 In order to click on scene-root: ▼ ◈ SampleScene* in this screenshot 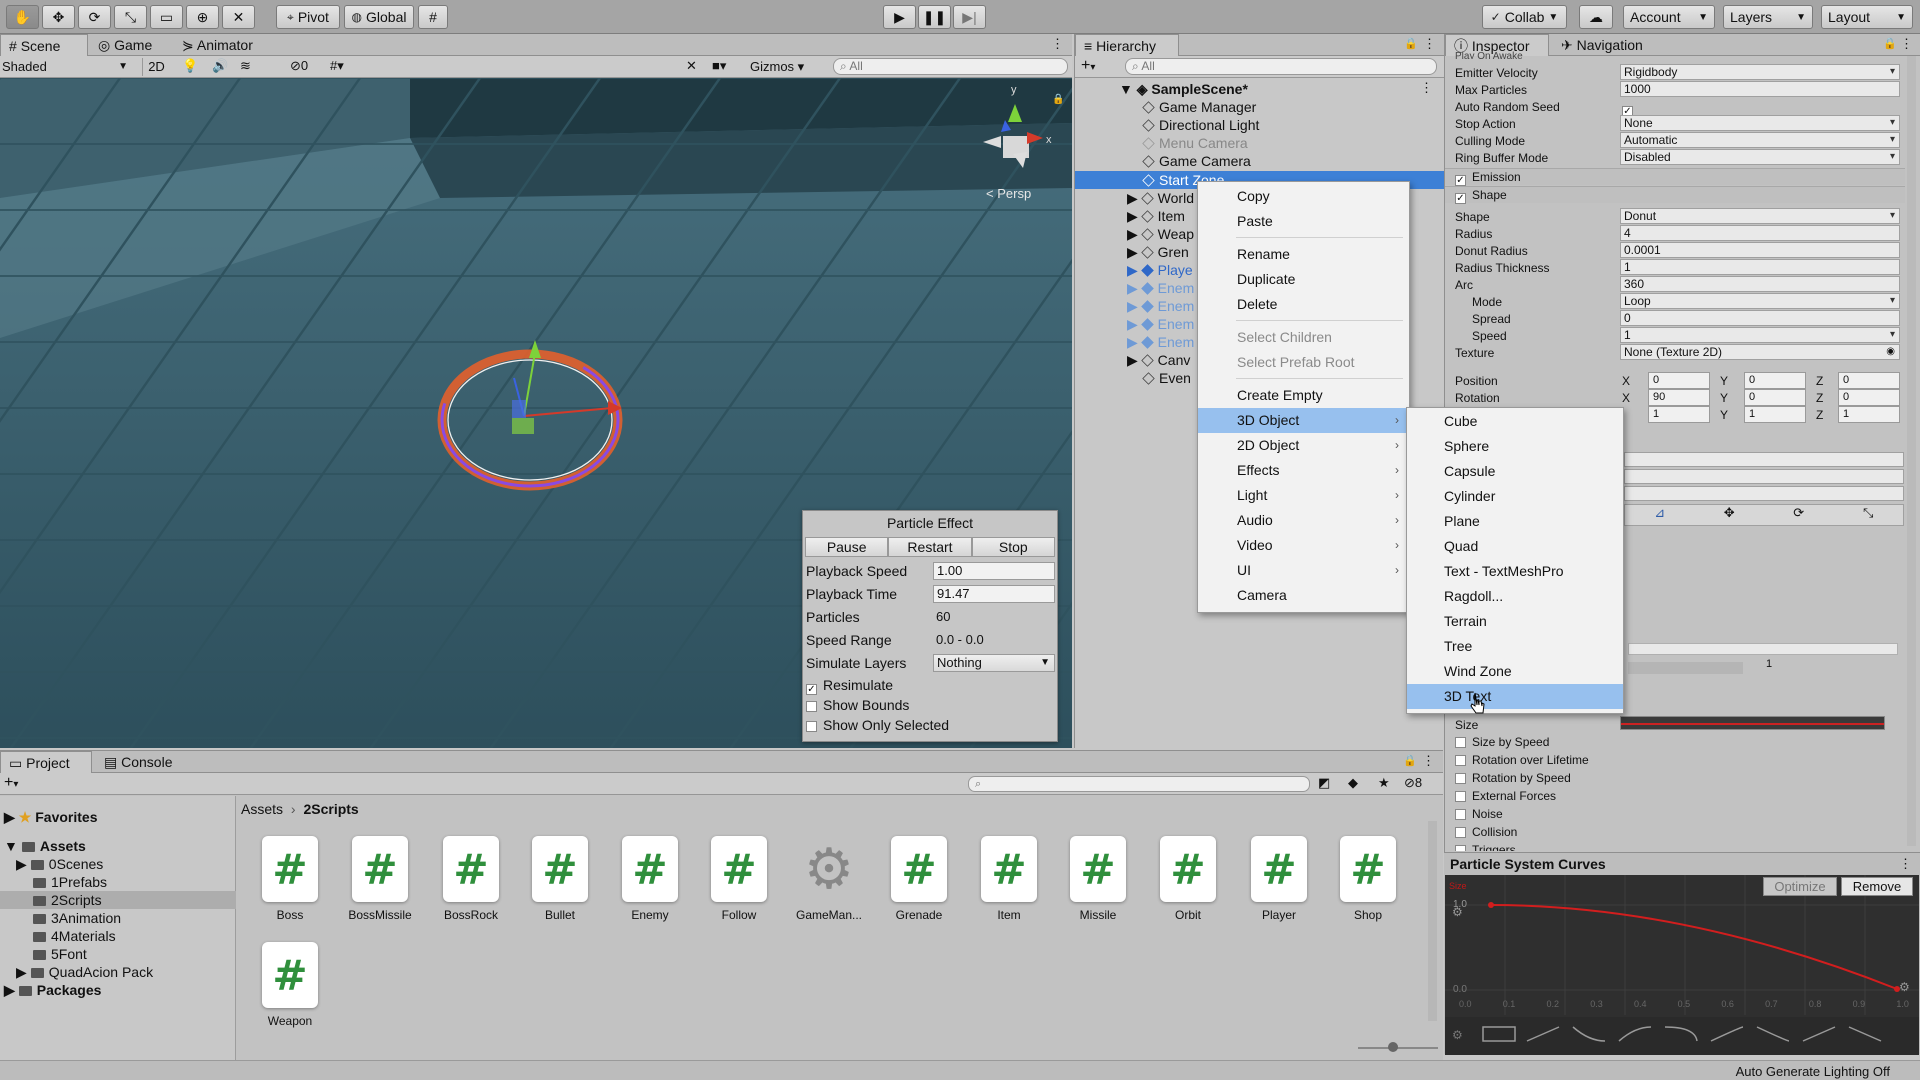, I will do `click(1304, 89)`.